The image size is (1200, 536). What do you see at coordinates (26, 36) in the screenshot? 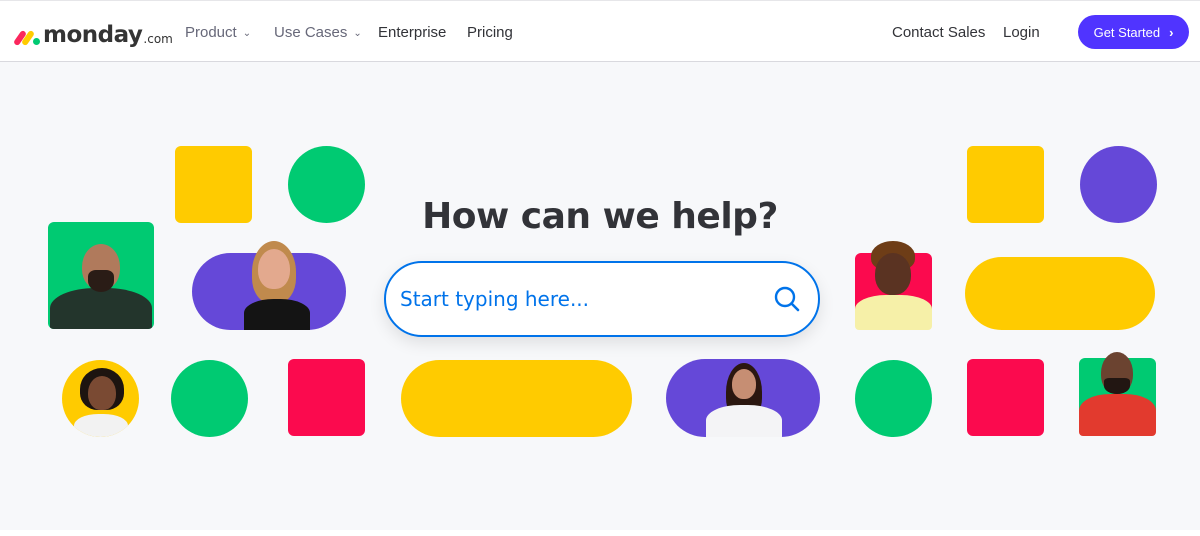
I see `monday-logo-mark-icon` at bounding box center [26, 36].